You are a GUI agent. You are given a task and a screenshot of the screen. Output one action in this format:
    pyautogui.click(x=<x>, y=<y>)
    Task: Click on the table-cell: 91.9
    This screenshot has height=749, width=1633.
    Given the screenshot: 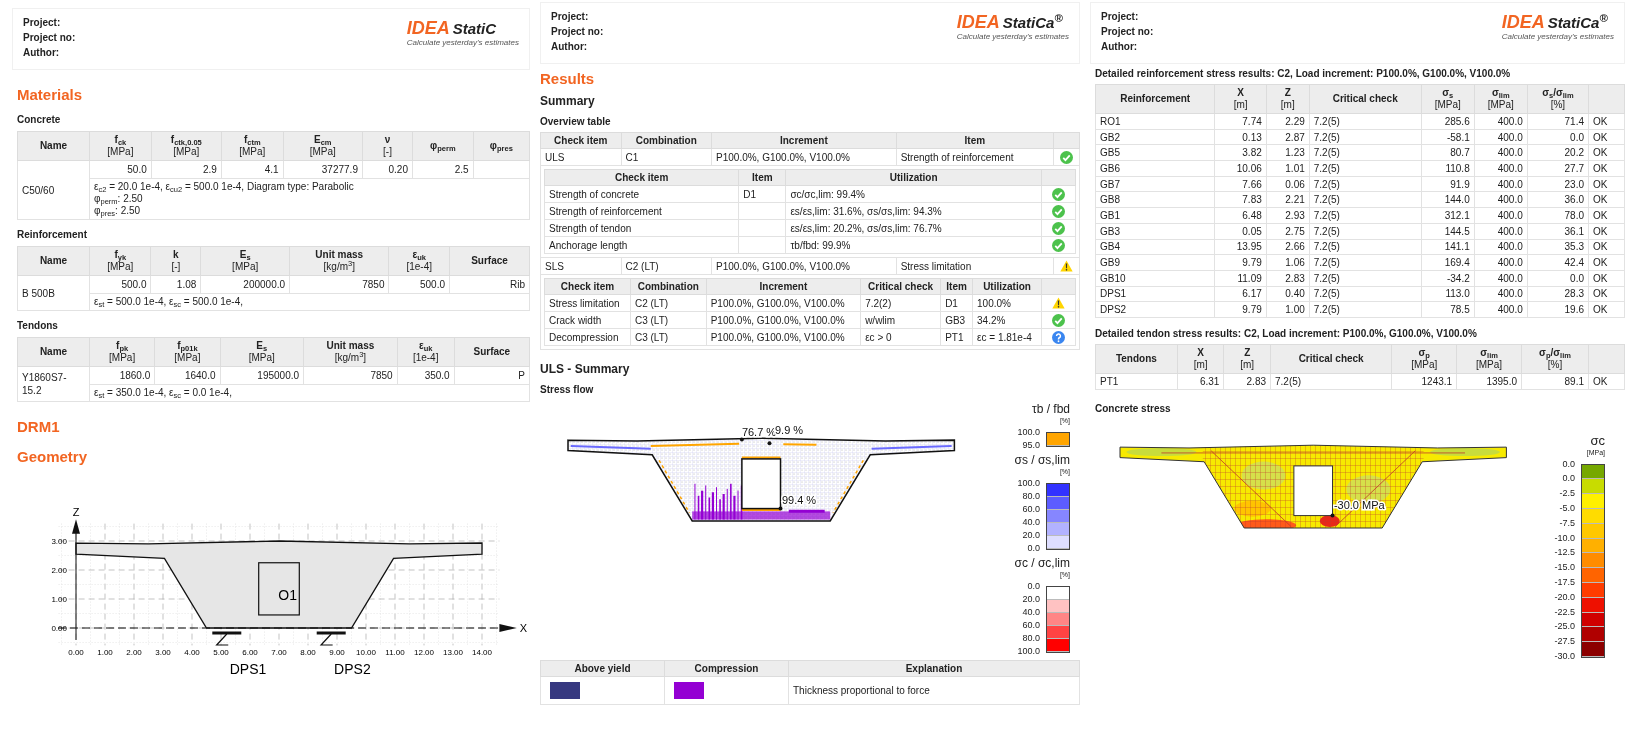 What is the action you would take?
    pyautogui.click(x=1448, y=184)
    